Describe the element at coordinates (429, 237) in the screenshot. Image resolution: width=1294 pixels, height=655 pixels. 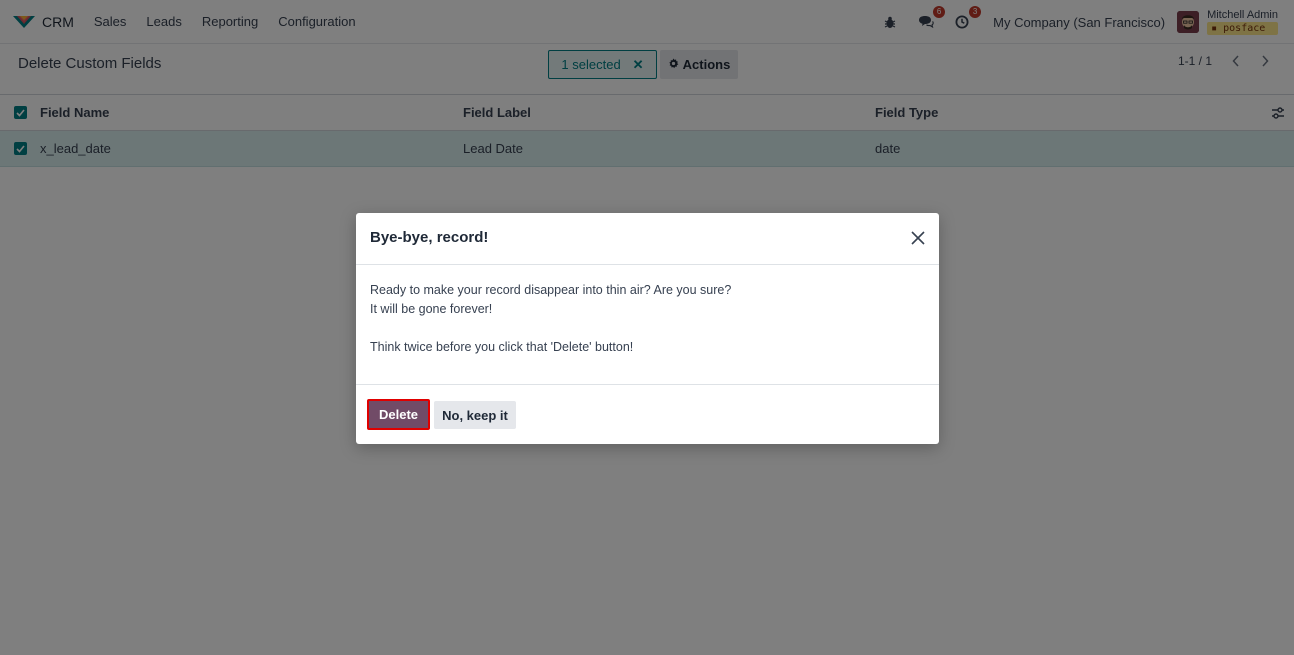
I see `dialog-title: Bye-bye, record!` at that location.